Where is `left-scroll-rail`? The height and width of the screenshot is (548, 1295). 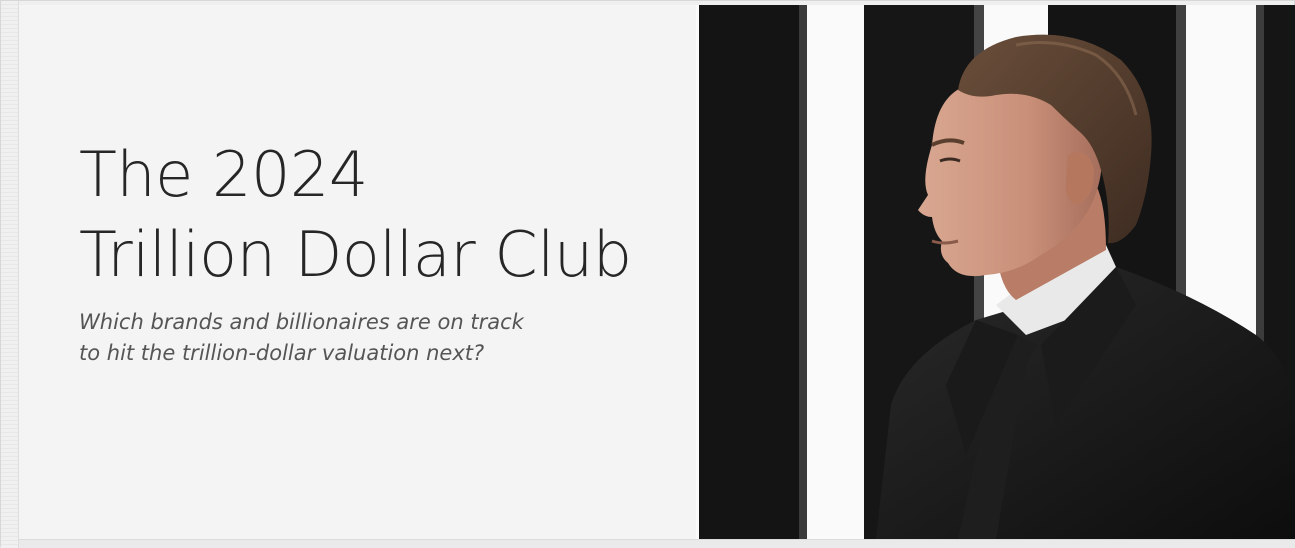
left-scroll-rail is located at coordinates (10, 274).